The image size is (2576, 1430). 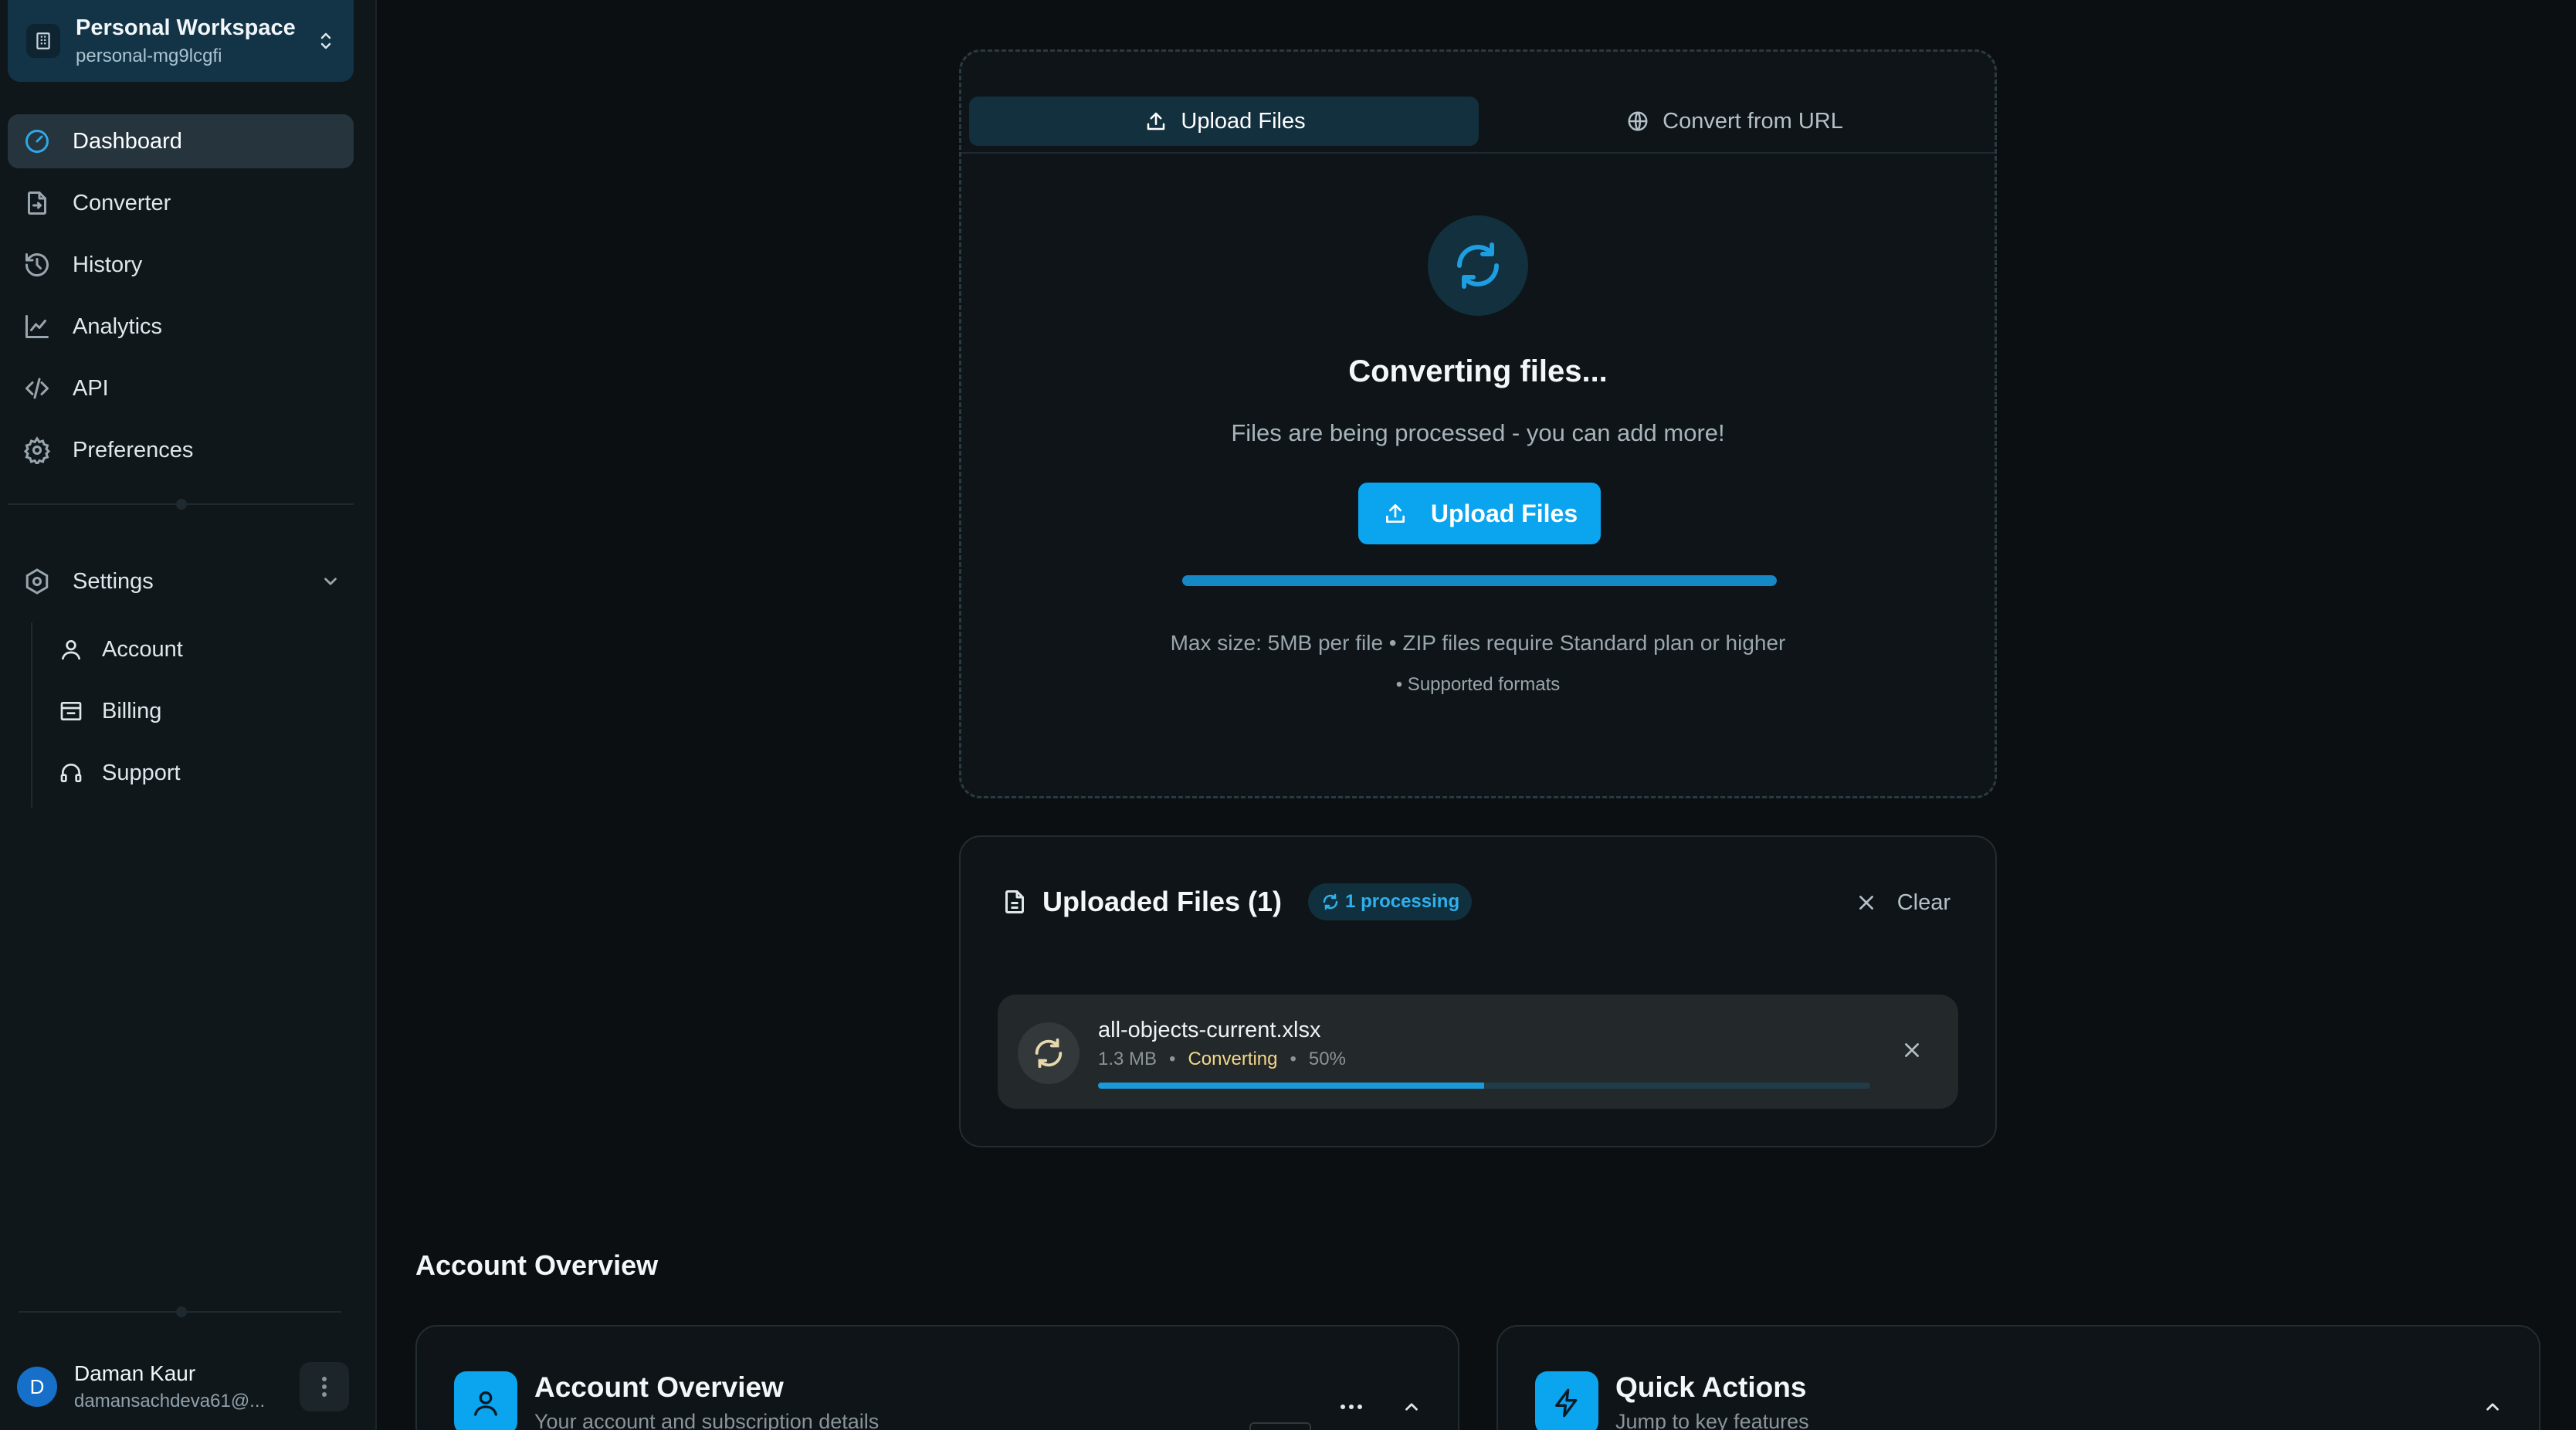 I want to click on upload-button-label: Upload Files, so click(x=1504, y=513).